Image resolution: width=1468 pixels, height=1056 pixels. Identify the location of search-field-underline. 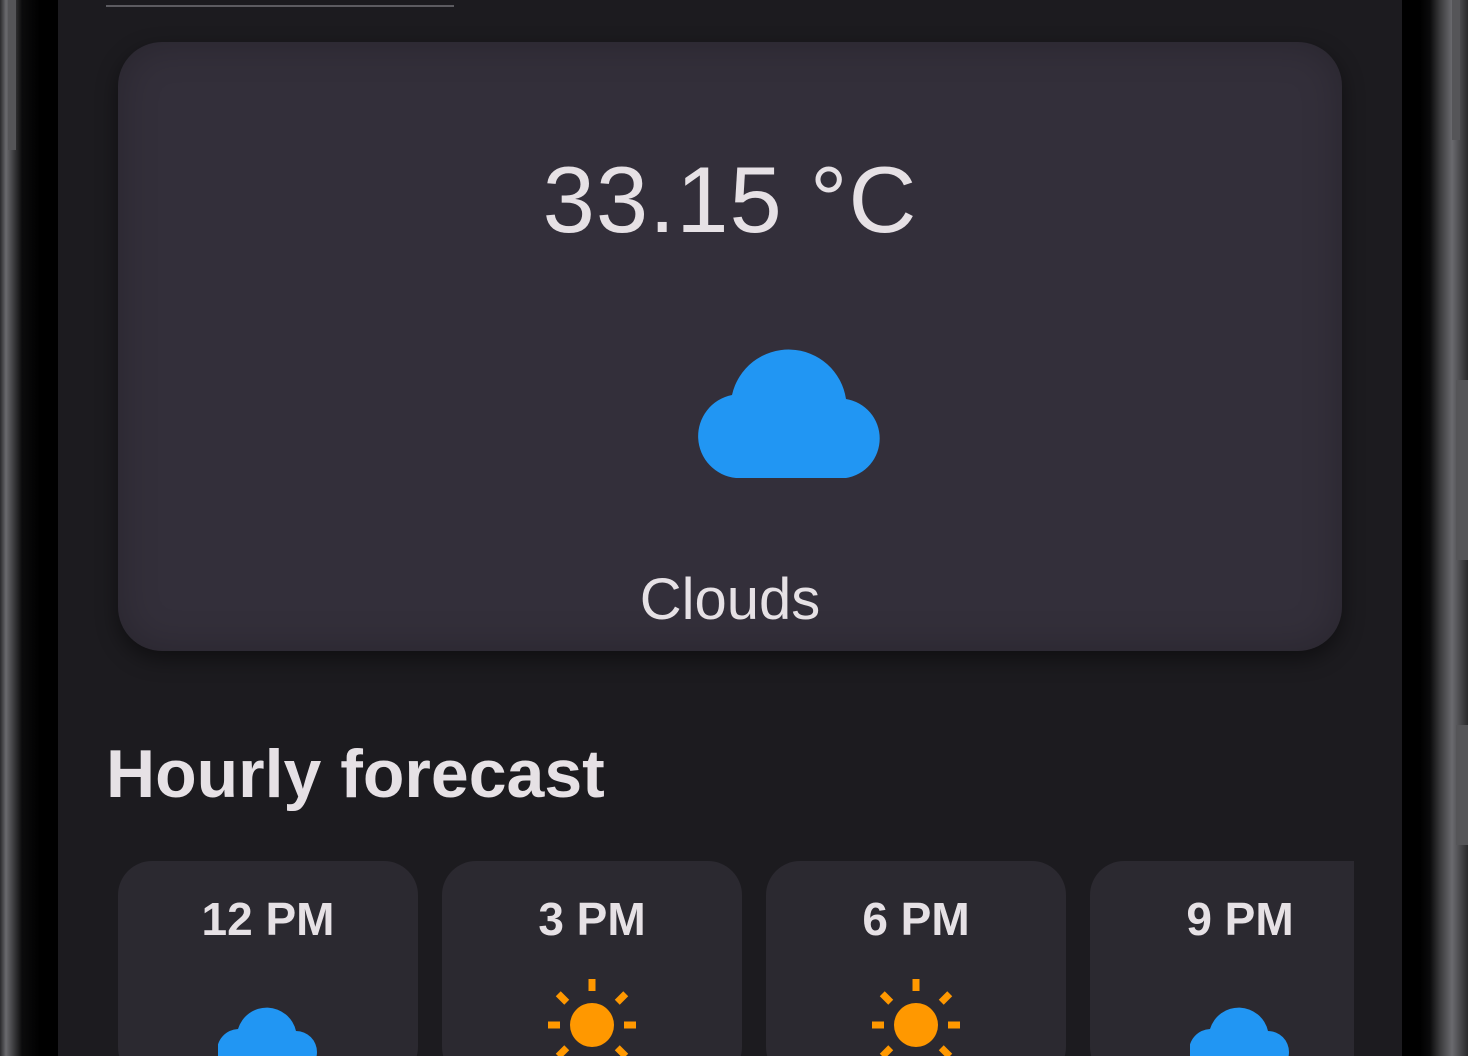
(280, 6).